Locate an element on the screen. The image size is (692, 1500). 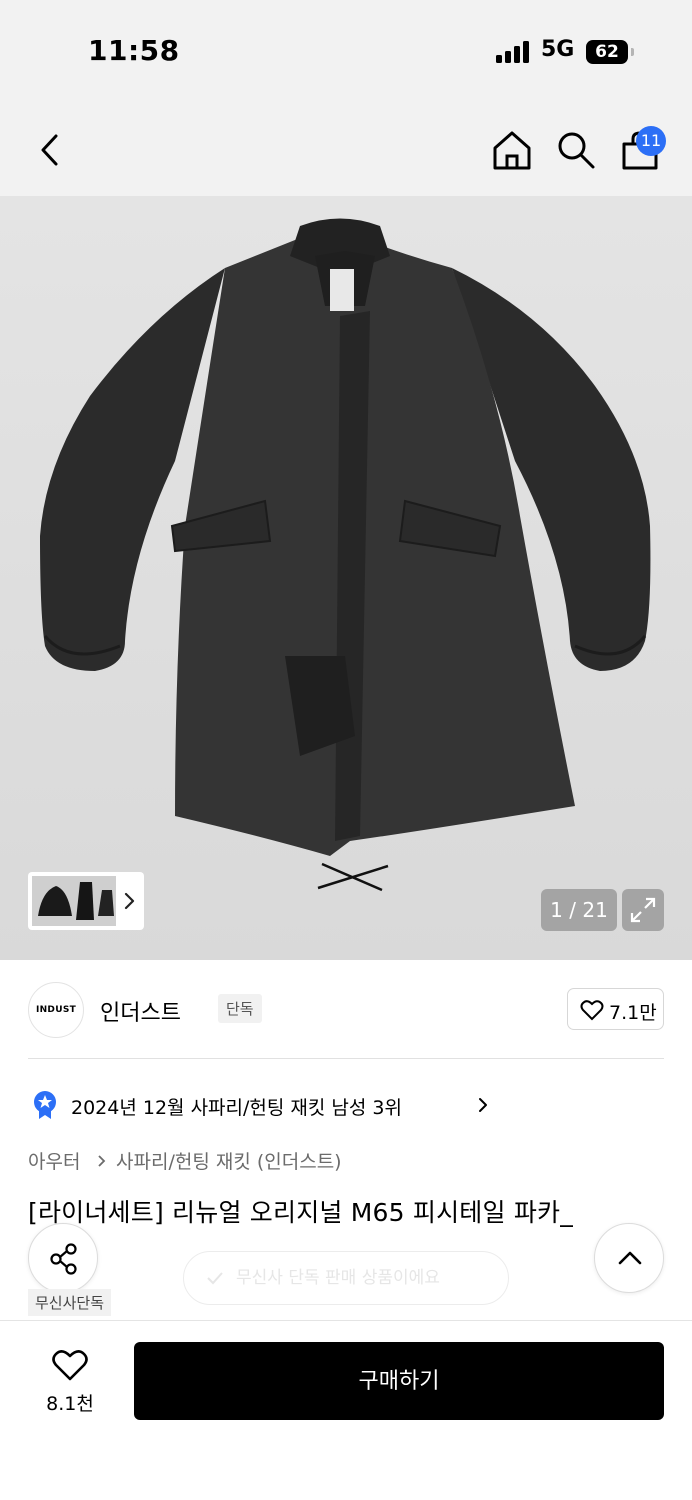
scroll-to-top-button is located at coordinates (629, 1258).